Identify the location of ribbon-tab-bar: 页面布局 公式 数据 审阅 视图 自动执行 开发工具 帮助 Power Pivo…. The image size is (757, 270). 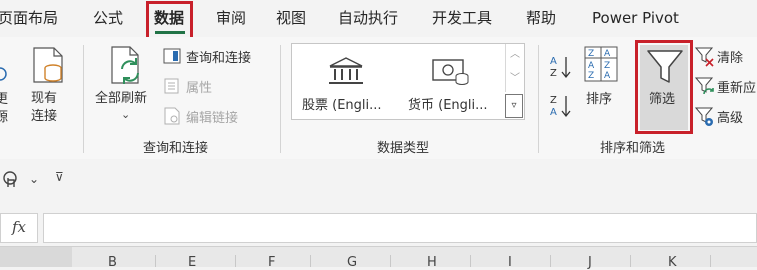
(378, 18).